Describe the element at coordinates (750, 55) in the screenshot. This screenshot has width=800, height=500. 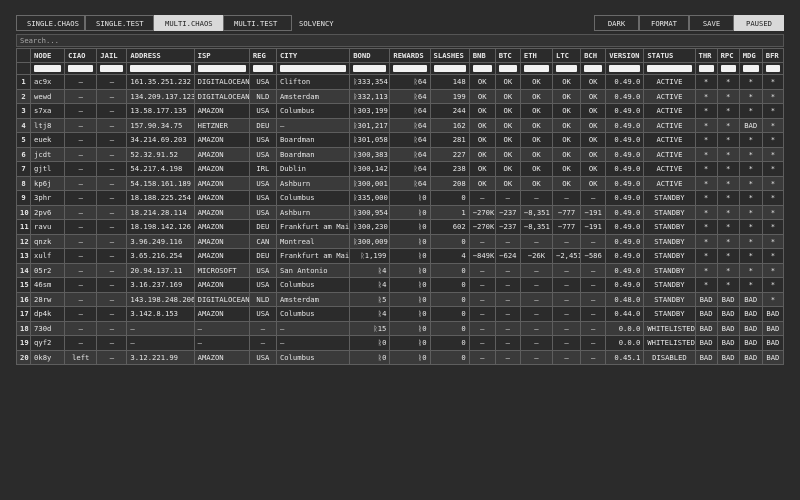
I see `column-header-mdg: MDG` at that location.